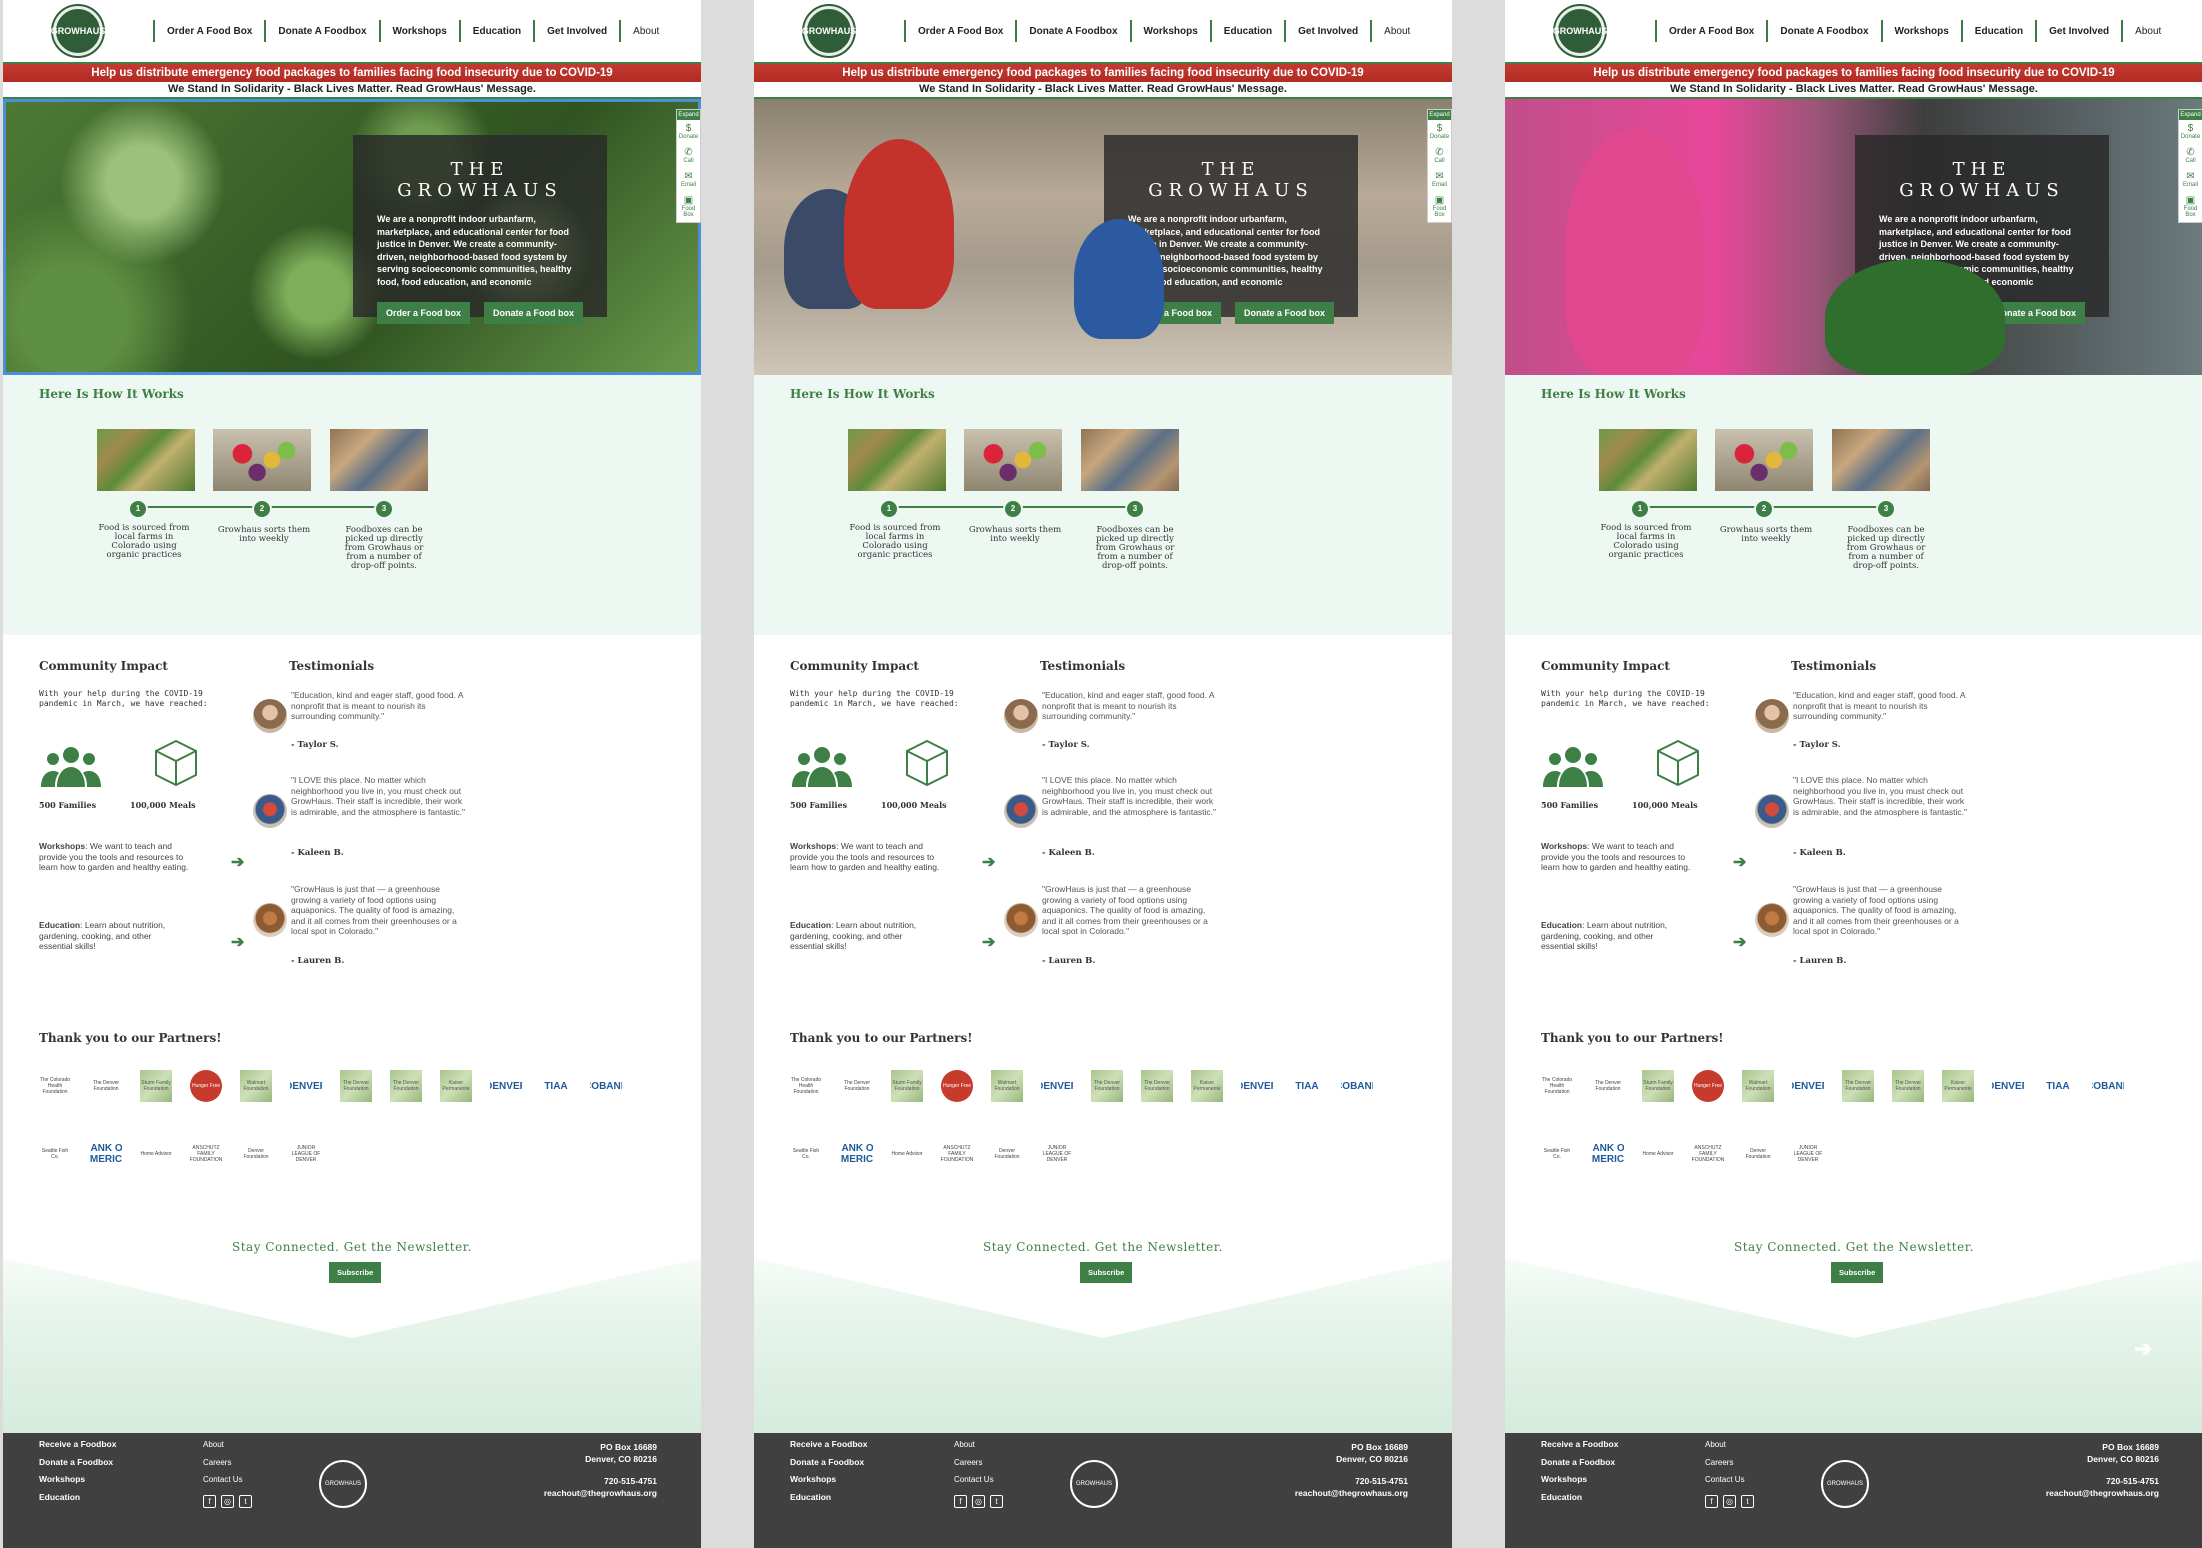 The width and height of the screenshot is (2202, 1548). I want to click on growhaus-logo: GROWHAUS, so click(78, 31).